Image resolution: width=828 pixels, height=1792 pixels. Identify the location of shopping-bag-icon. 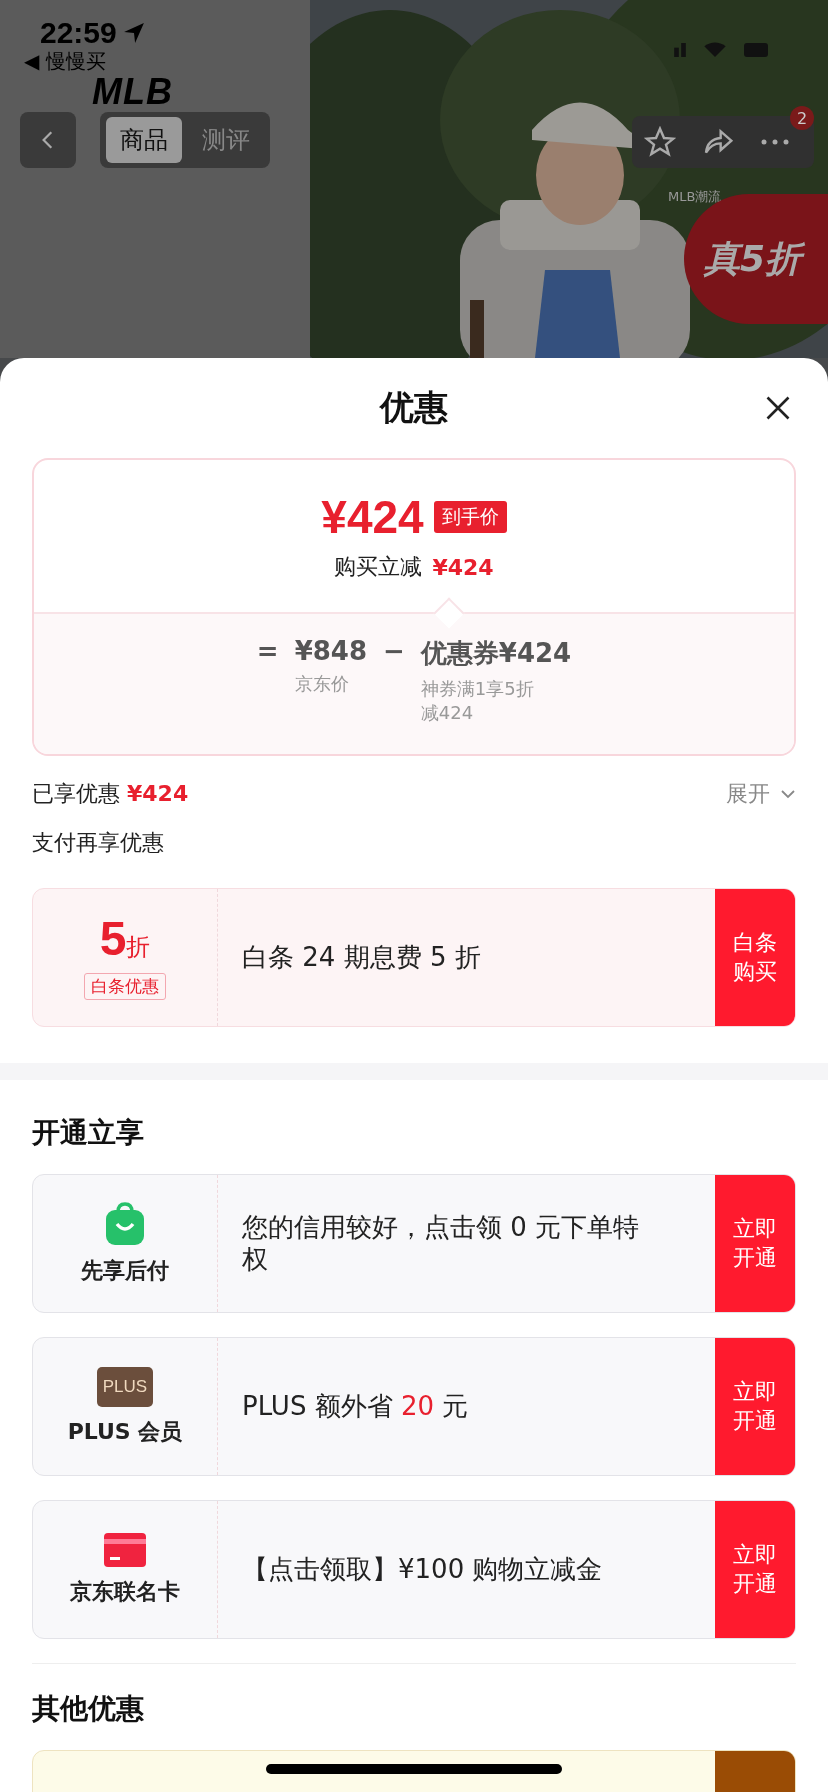
(125, 1223).